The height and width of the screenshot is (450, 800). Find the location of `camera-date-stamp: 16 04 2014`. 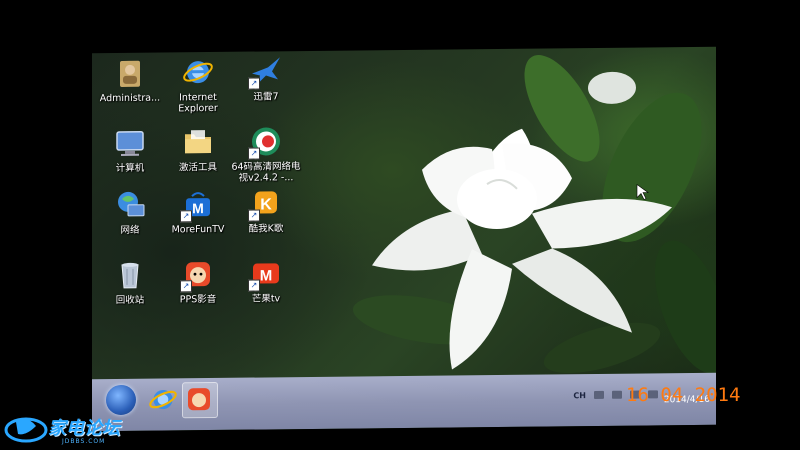

camera-date-stamp: 16 04 2014 is located at coordinates (683, 395).